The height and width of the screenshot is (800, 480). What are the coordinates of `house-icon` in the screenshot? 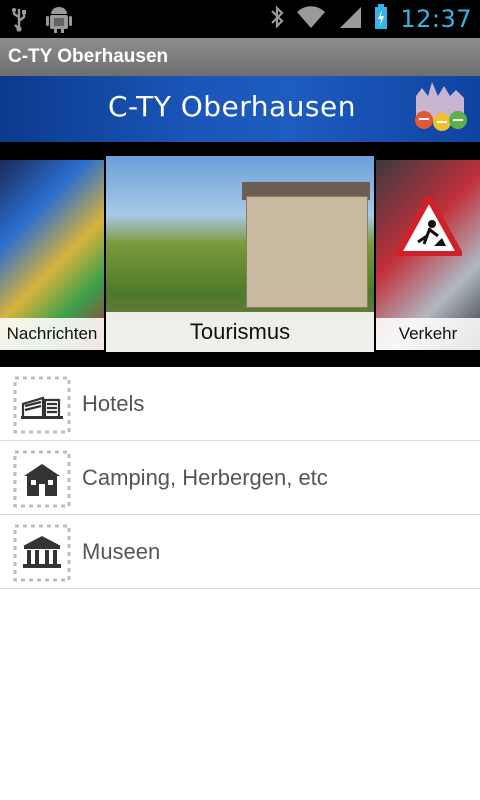 It's located at (42, 479).